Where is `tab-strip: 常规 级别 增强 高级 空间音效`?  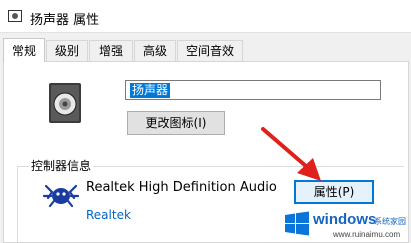
tab-strip: 常规 级别 增强 高级 空间音效 is located at coordinates (205, 50).